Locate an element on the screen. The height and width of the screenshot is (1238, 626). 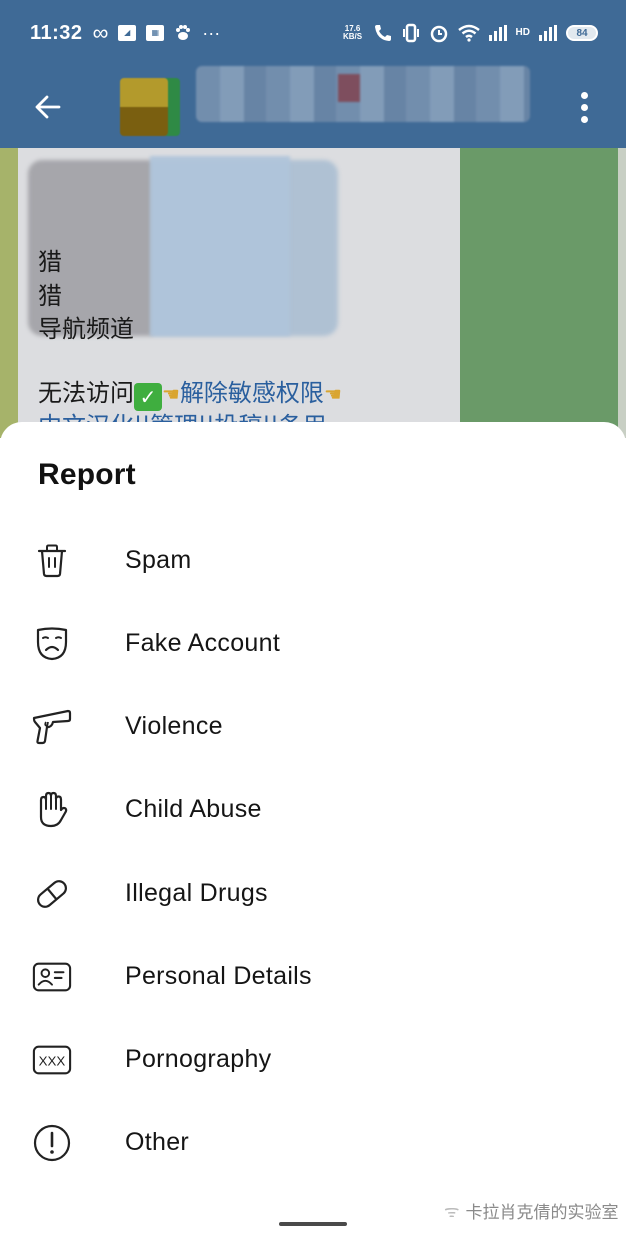
option-label: Personal Details is located at coordinates (218, 976).